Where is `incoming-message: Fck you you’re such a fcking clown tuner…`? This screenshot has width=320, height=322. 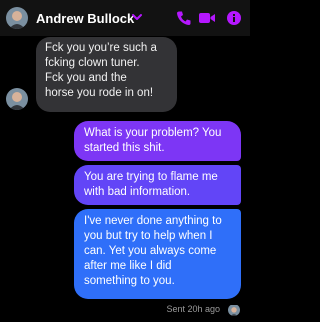 incoming-message: Fck you you’re such a fcking clown tuner… is located at coordinates (106, 74).